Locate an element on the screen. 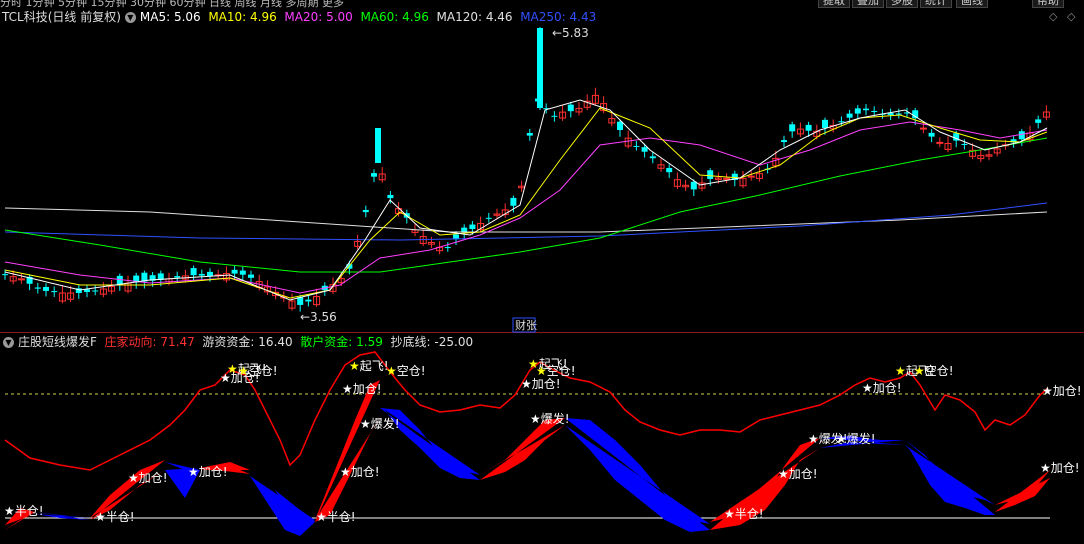 This screenshot has height=544, width=1084. low-price-label: ←3.56 is located at coordinates (318, 317).